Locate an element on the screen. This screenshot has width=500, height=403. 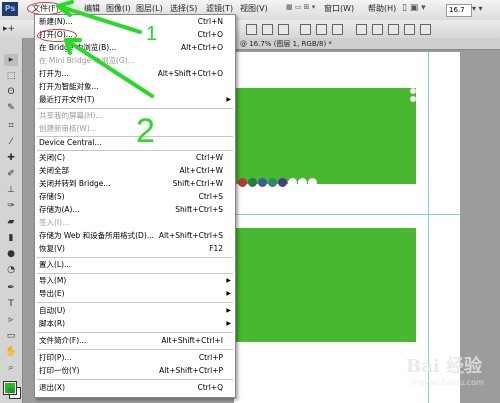
window-controls-icon: ▾ ▾ is located at coordinates (477, 8).